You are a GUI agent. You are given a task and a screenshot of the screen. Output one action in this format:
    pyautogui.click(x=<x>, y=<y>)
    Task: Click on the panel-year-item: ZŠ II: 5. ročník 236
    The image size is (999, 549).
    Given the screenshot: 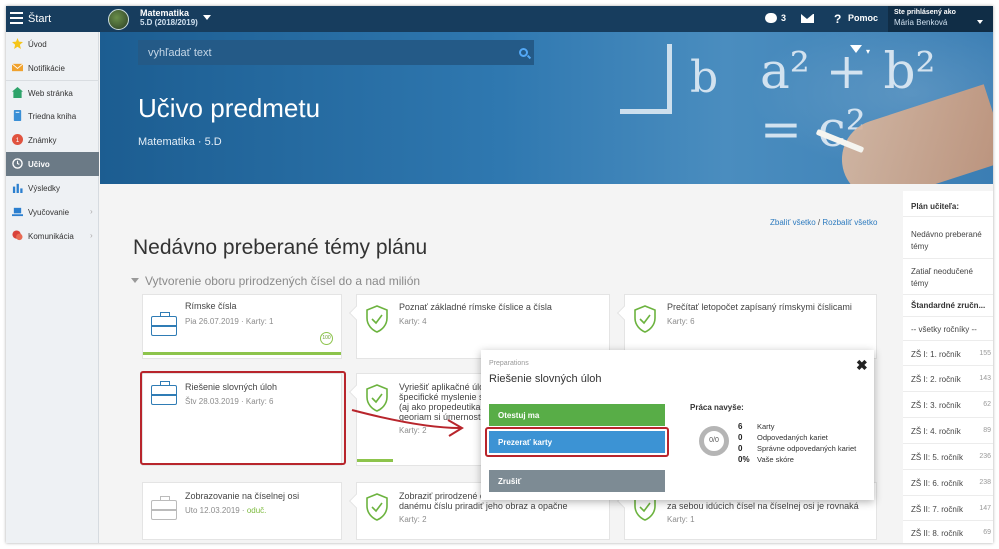 What is the action you would take?
    pyautogui.click(x=948, y=457)
    